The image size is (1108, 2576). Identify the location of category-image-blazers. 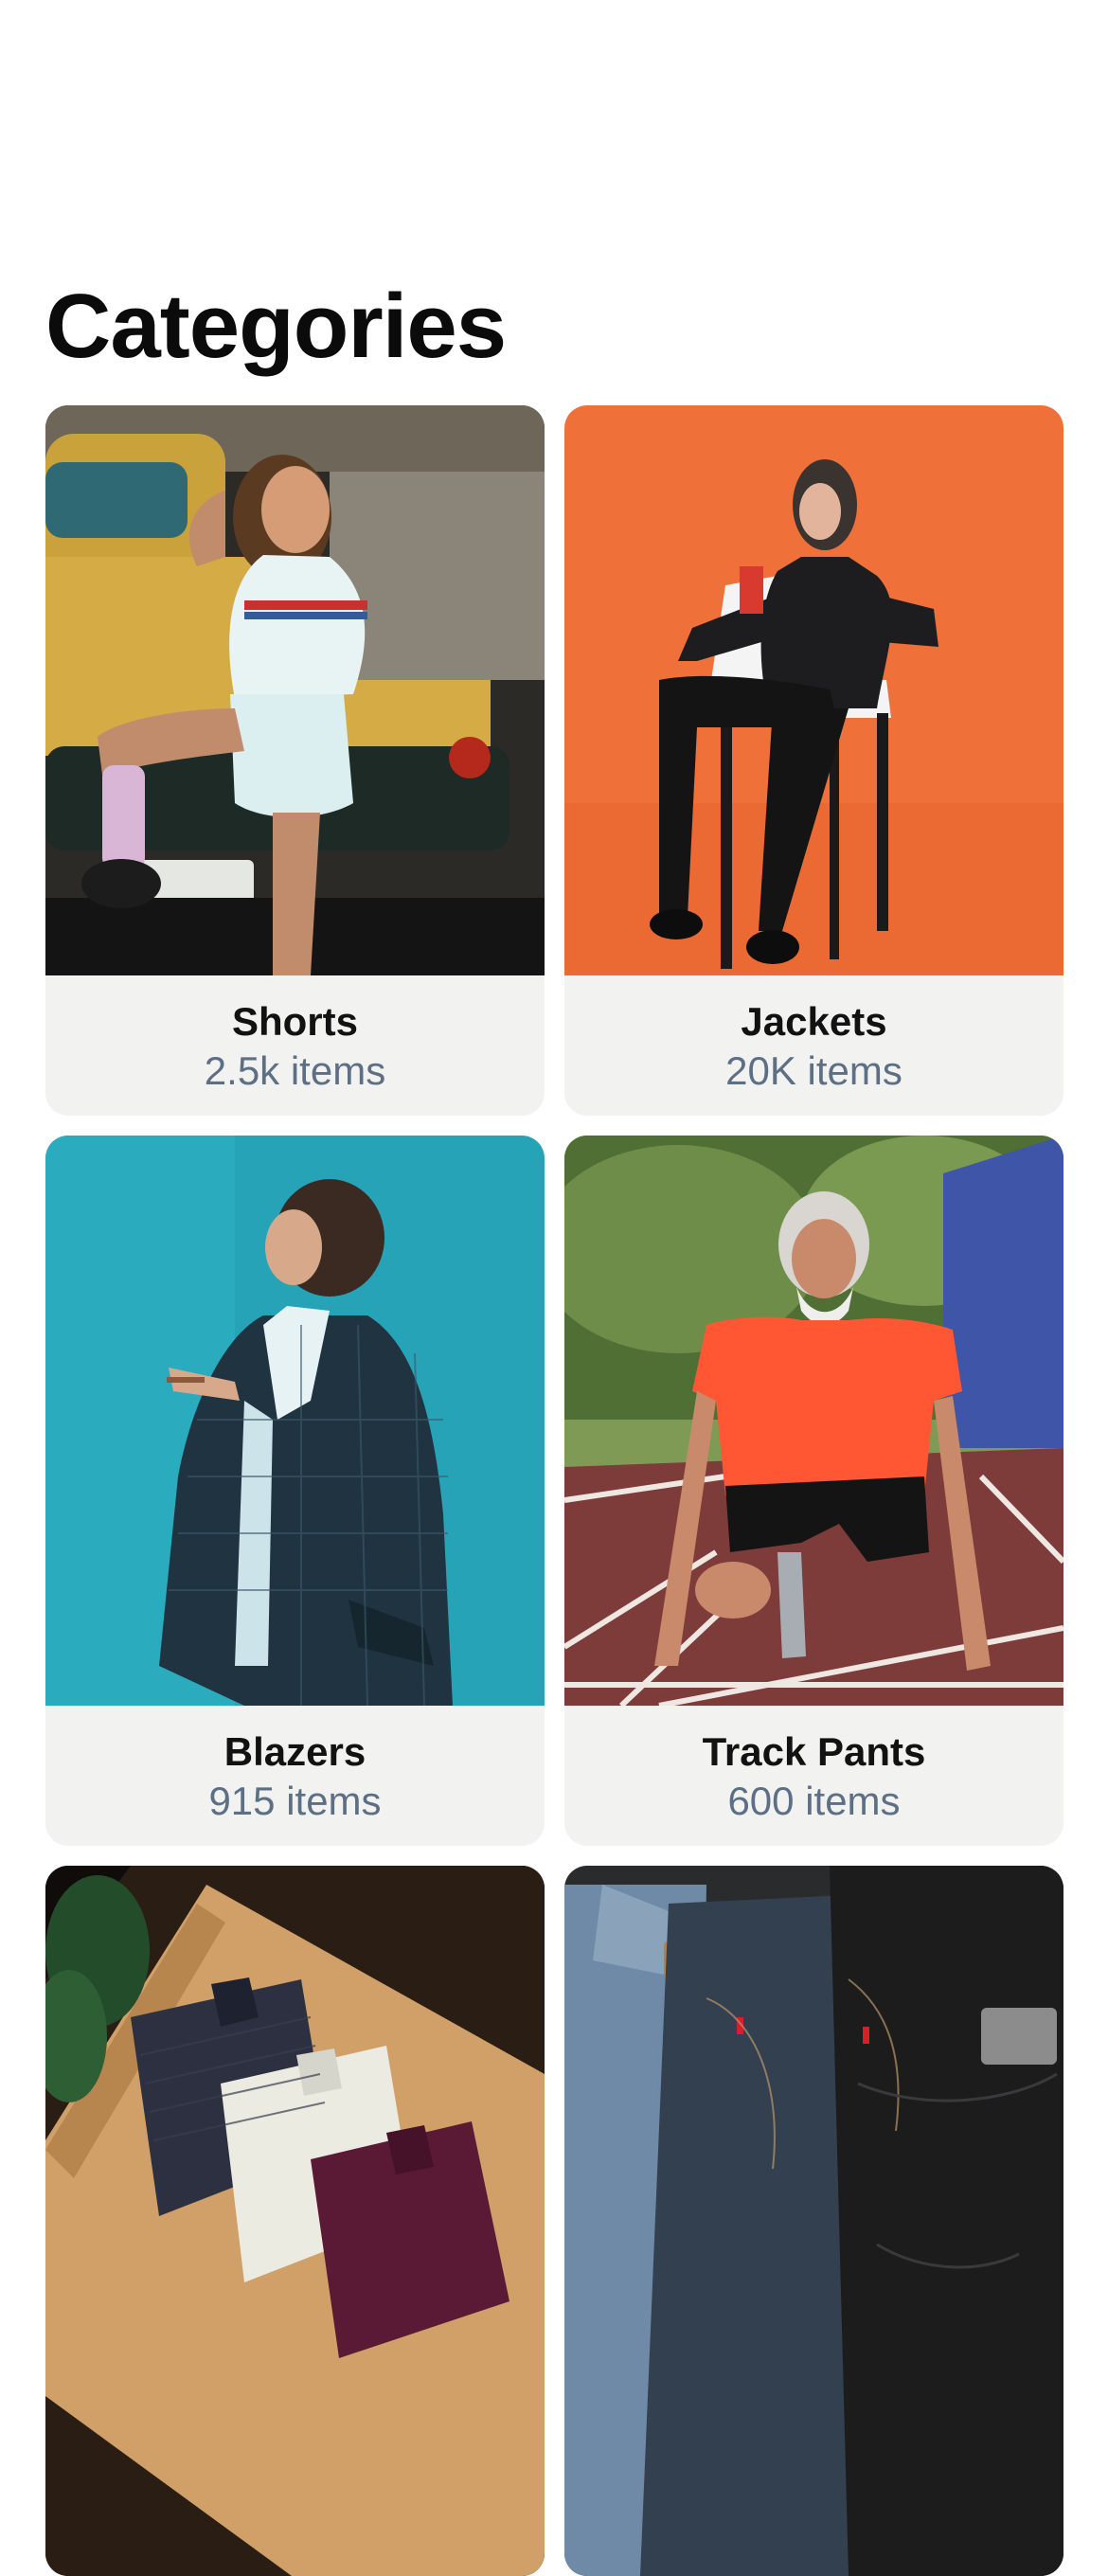
(295, 1421).